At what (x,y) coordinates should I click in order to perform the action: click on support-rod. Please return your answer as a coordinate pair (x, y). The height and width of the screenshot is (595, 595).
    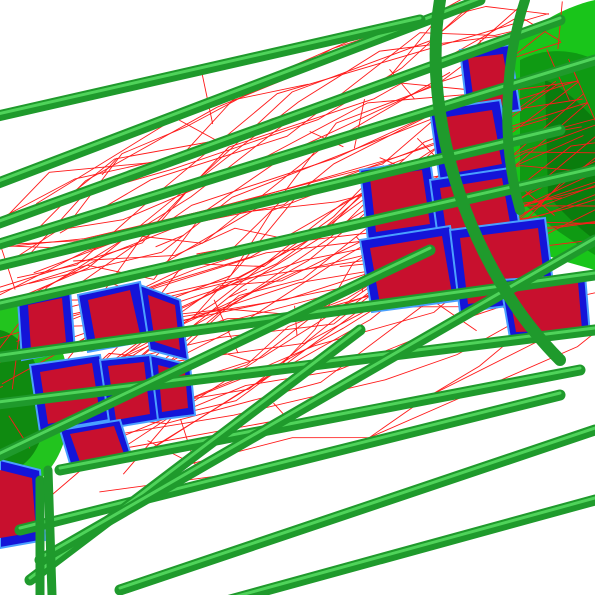
    Looking at the image, I should click on (50, 530).